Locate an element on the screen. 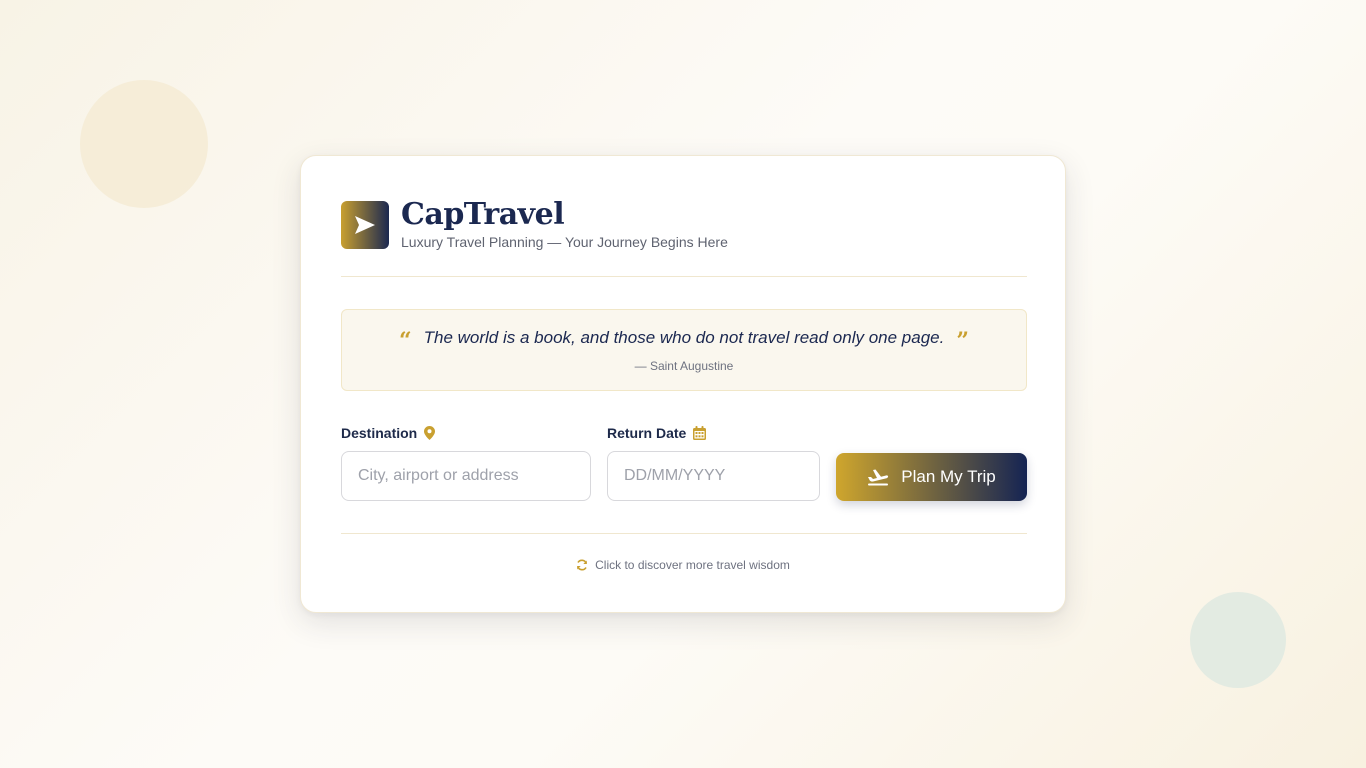  plan-my-trip-label: Plan My Trip is located at coordinates (948, 476).